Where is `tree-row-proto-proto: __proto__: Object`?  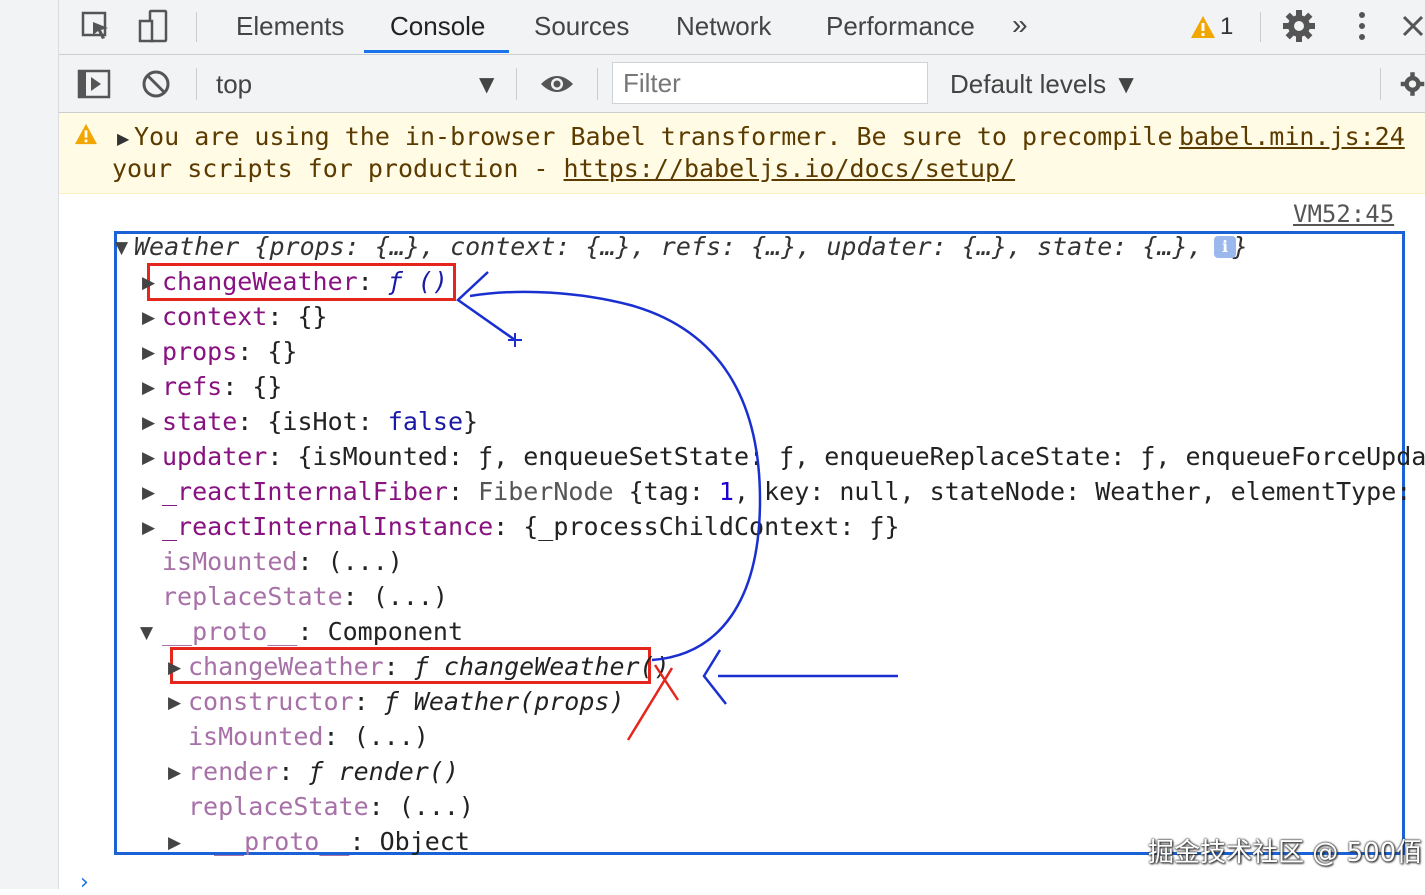 tree-row-proto-proto: __proto__: Object is located at coordinates (342, 842).